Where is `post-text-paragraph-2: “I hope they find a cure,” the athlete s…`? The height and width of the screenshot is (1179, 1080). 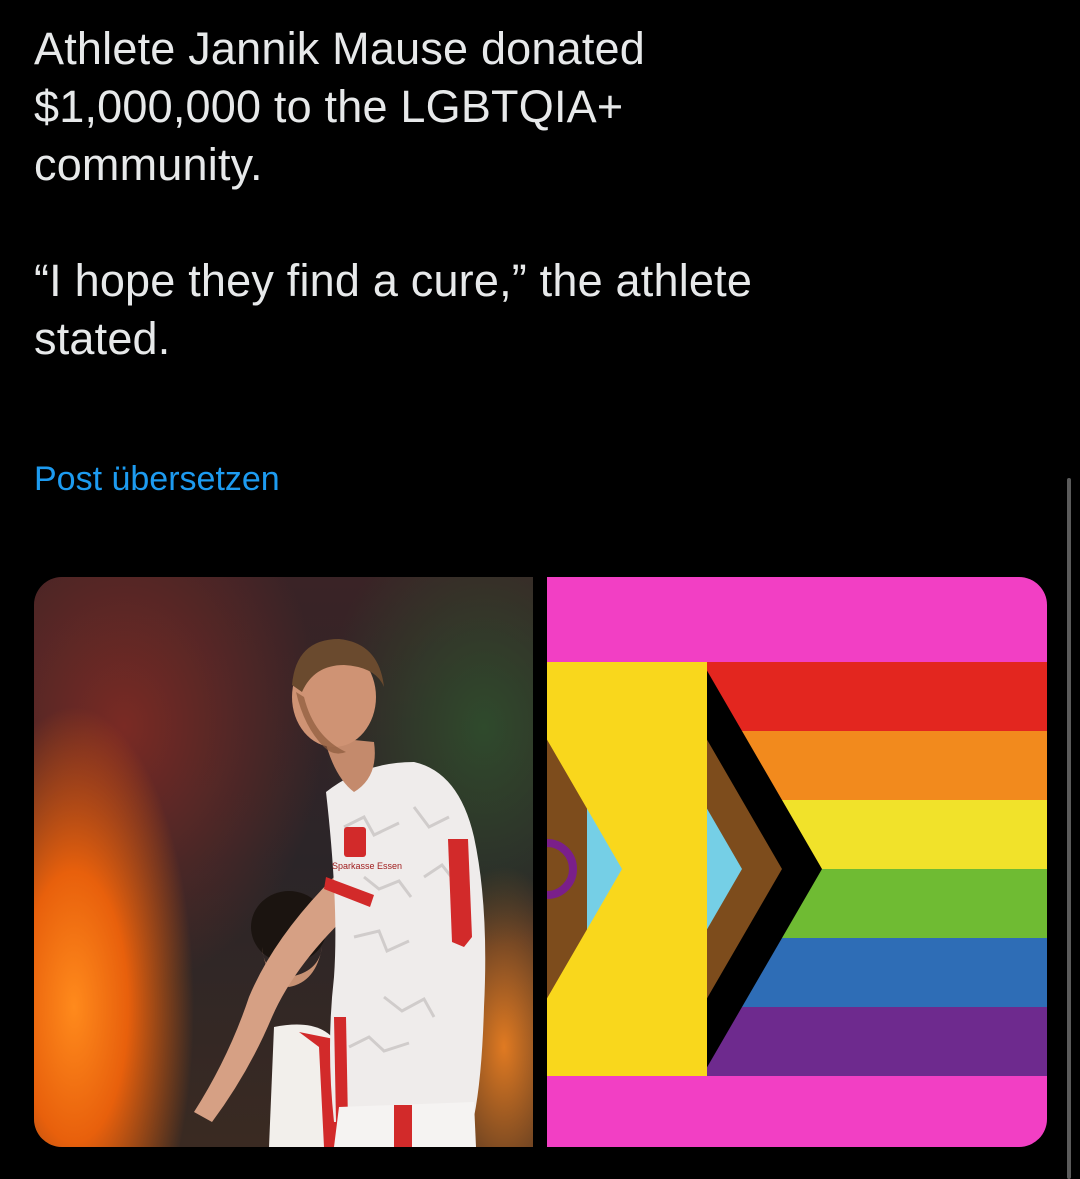 post-text-paragraph-2: “I hope they find a cure,” the athlete s… is located at coordinates (393, 309).